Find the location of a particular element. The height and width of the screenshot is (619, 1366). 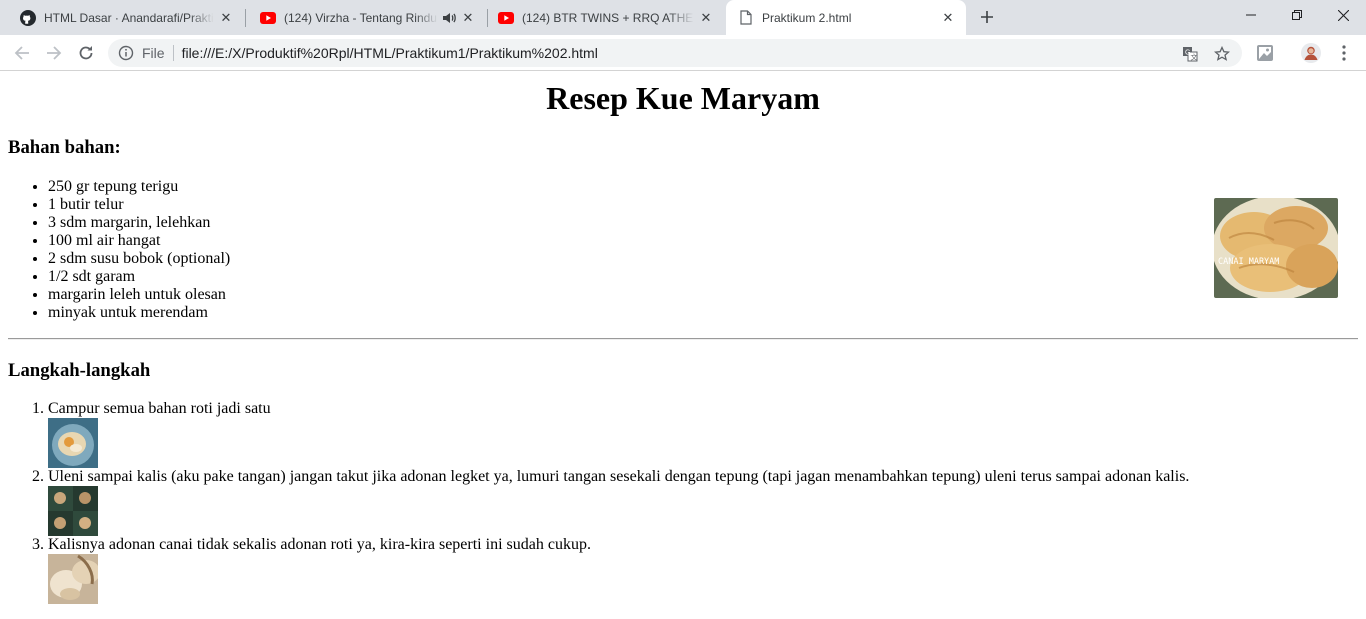

step-text: Campur semua bahan roti jadi satu is located at coordinates (159, 408).